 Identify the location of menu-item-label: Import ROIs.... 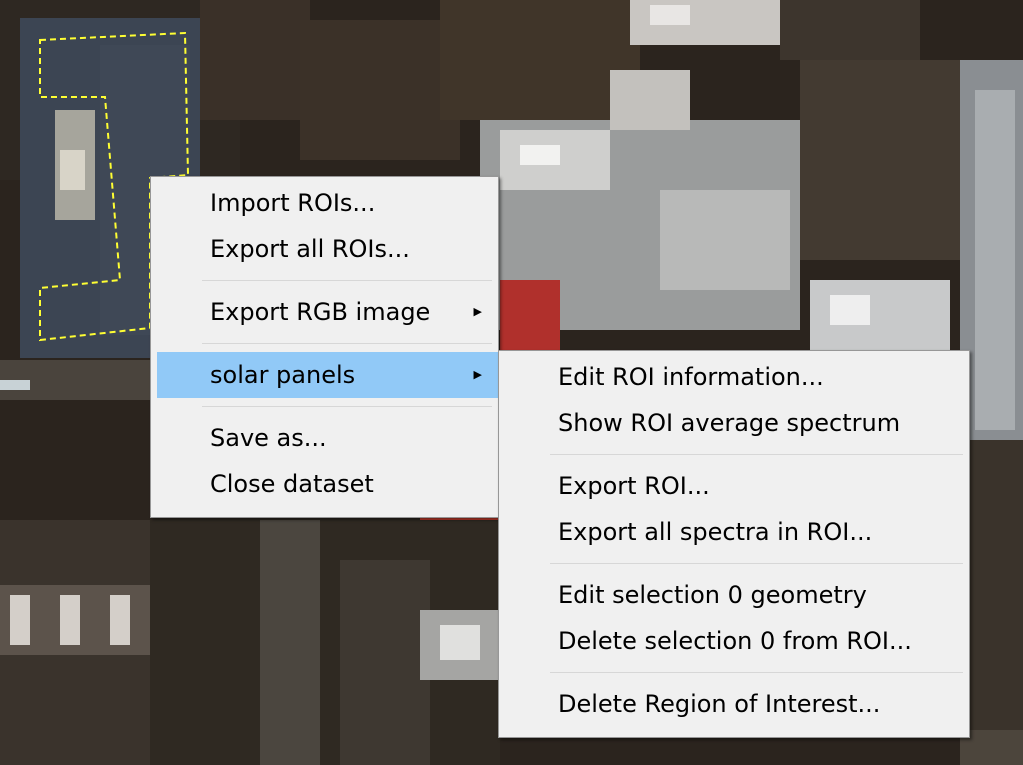
(293, 203).